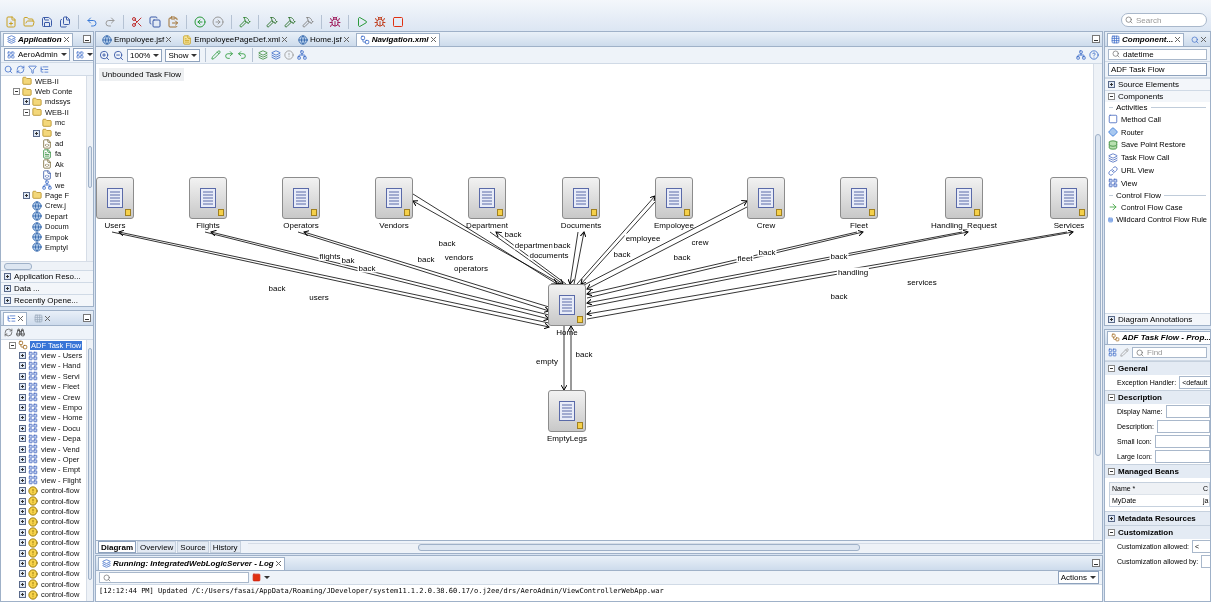  Describe the element at coordinates (32, 69) in the screenshot. I see `filter-icon` at that location.